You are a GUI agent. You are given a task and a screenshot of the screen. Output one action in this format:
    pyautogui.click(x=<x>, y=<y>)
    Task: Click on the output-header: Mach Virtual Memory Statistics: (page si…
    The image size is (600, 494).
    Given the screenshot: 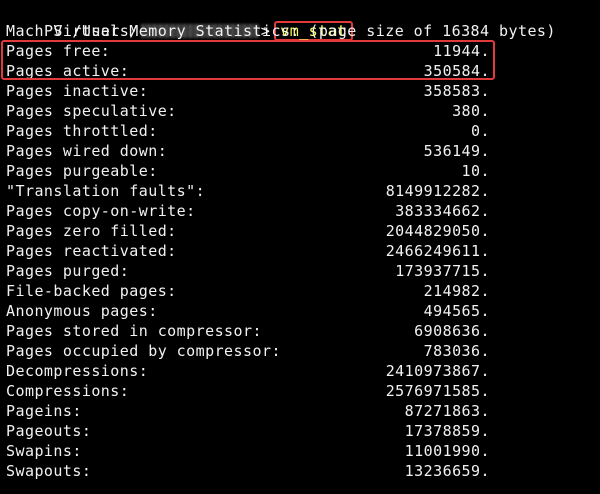 What is the action you would take?
    pyautogui.click(x=281, y=31)
    